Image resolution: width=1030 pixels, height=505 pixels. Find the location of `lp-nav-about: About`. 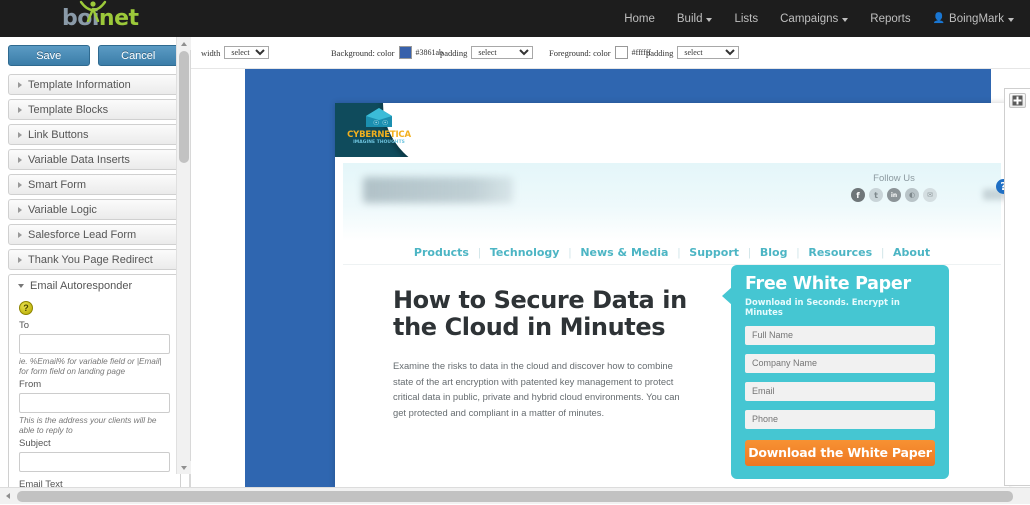

lp-nav-about: About is located at coordinates (911, 252).